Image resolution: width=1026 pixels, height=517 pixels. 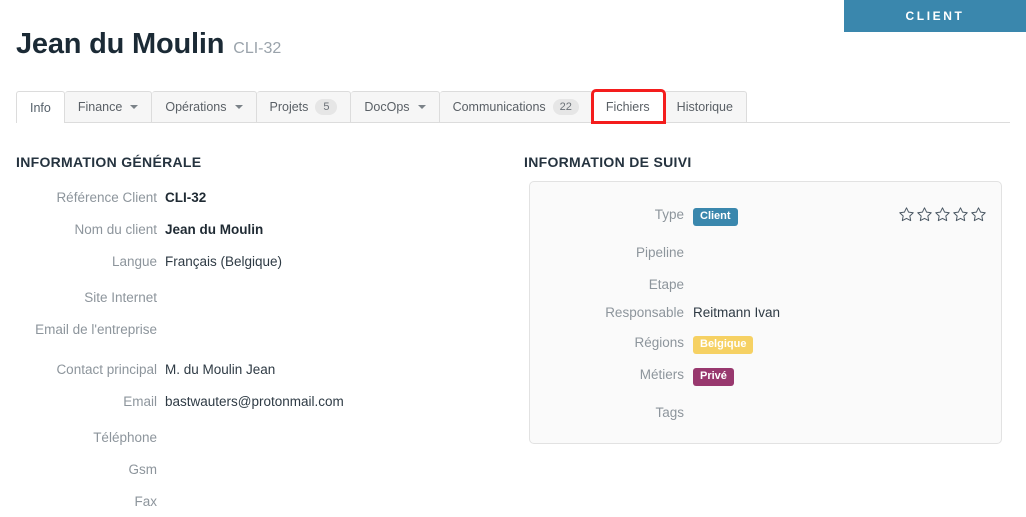 What do you see at coordinates (250, 467) in the screenshot?
I see `field-row: Gsm` at bounding box center [250, 467].